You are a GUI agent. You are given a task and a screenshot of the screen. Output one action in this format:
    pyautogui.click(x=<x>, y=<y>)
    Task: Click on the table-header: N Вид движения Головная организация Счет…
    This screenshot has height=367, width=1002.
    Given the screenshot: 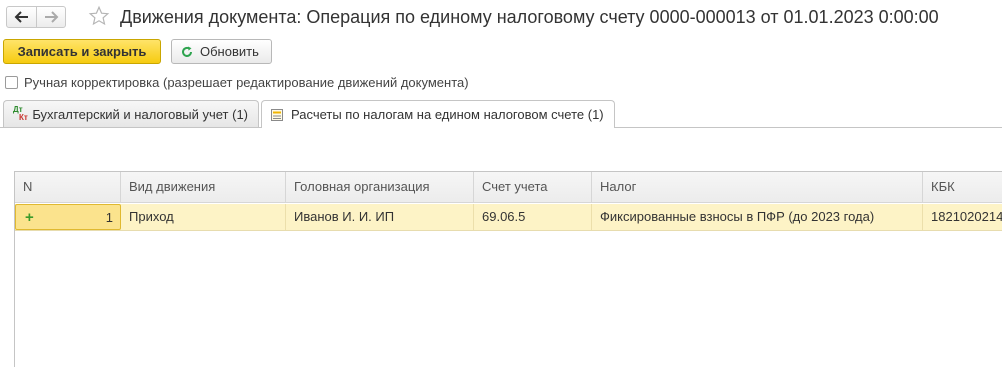 What is the action you would take?
    pyautogui.click(x=508, y=187)
    